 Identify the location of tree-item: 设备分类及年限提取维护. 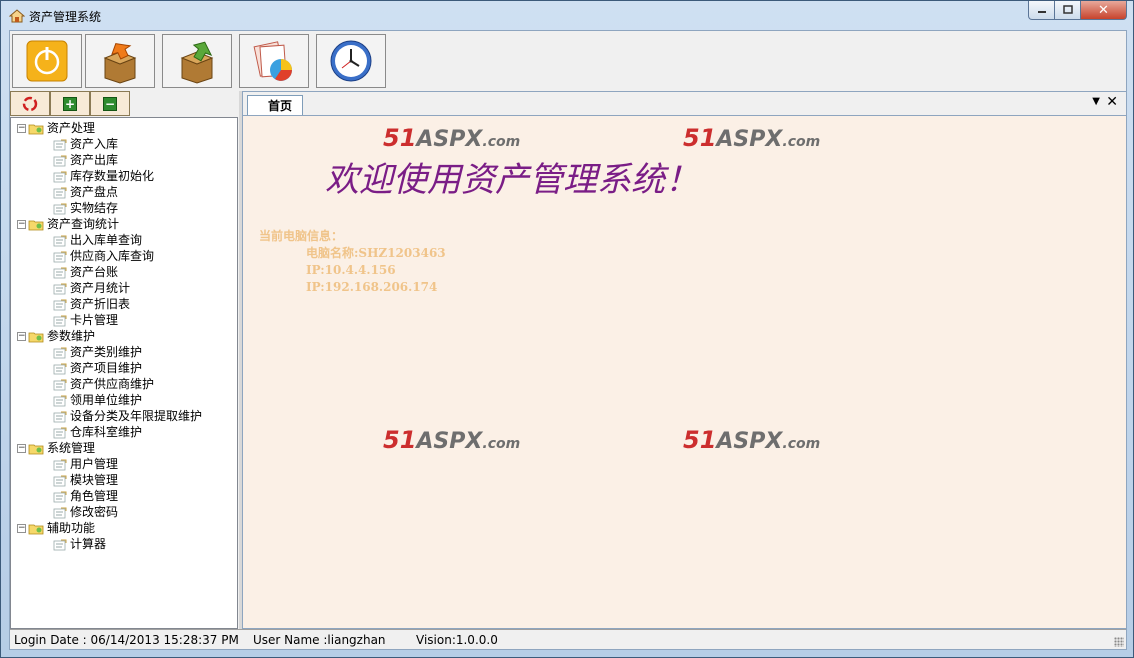
(109, 416).